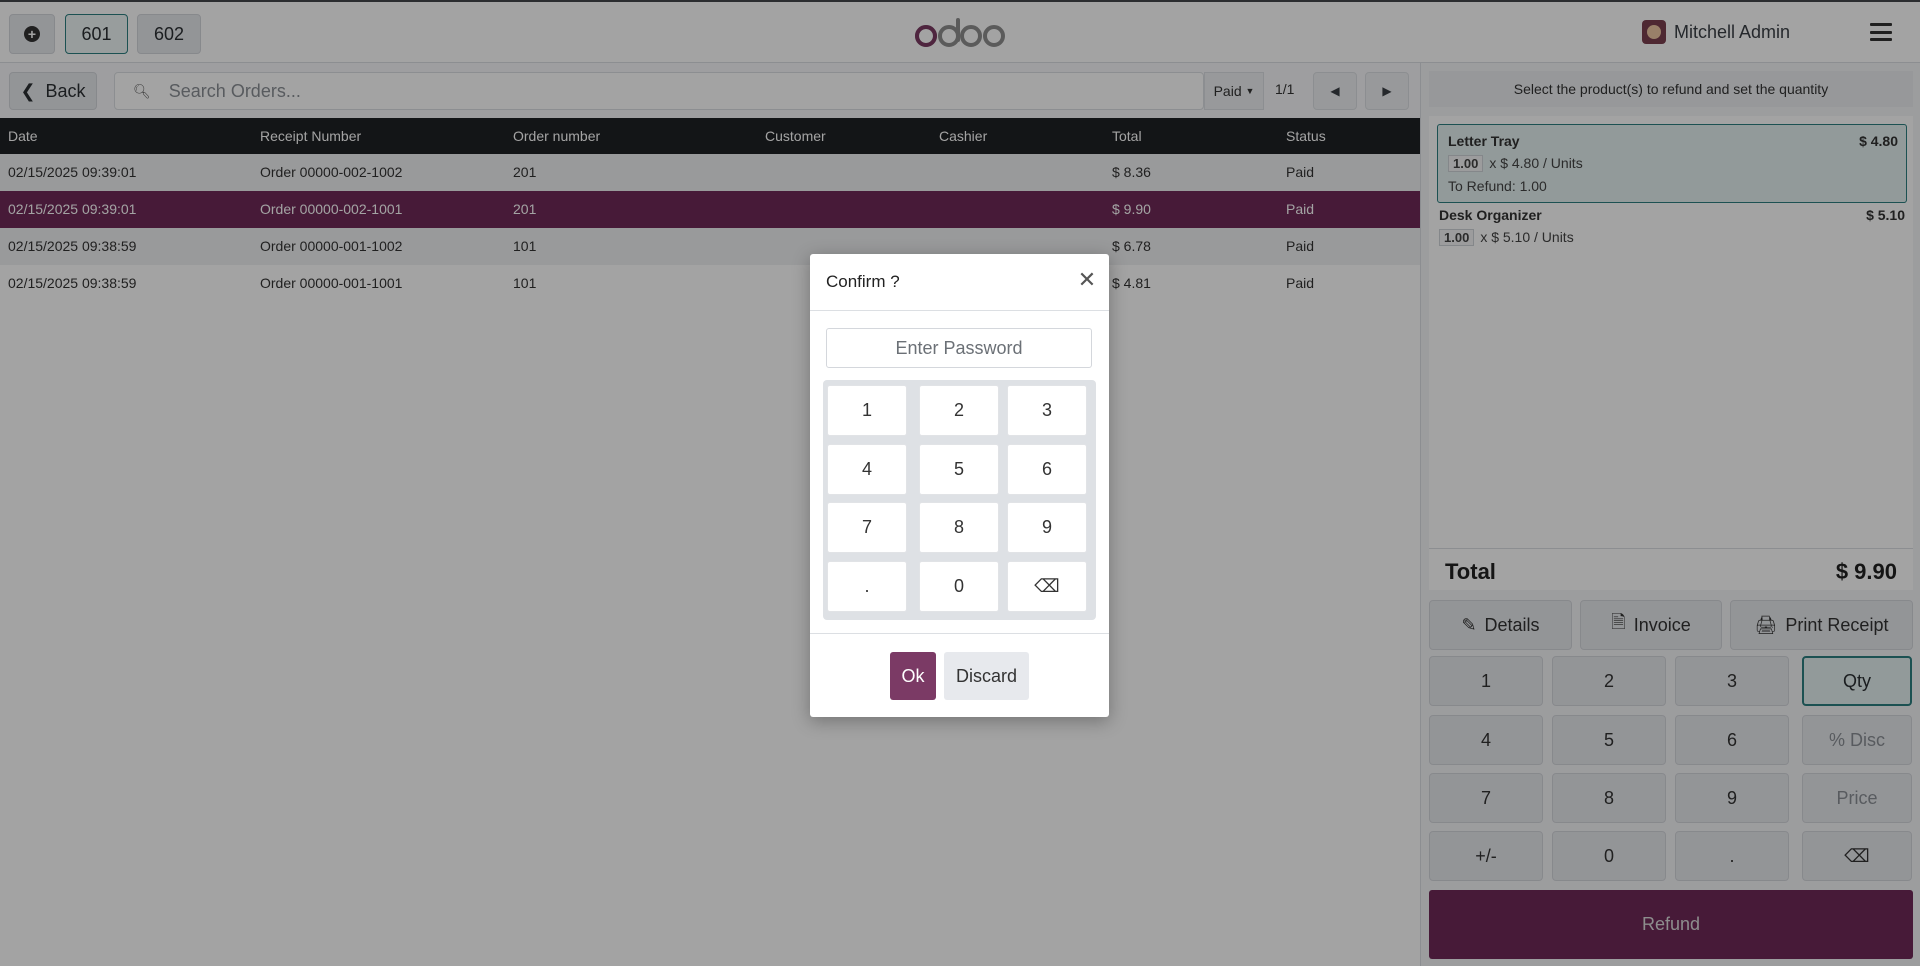 This screenshot has height=966, width=1920. I want to click on keypad-key: 5, so click(959, 469).